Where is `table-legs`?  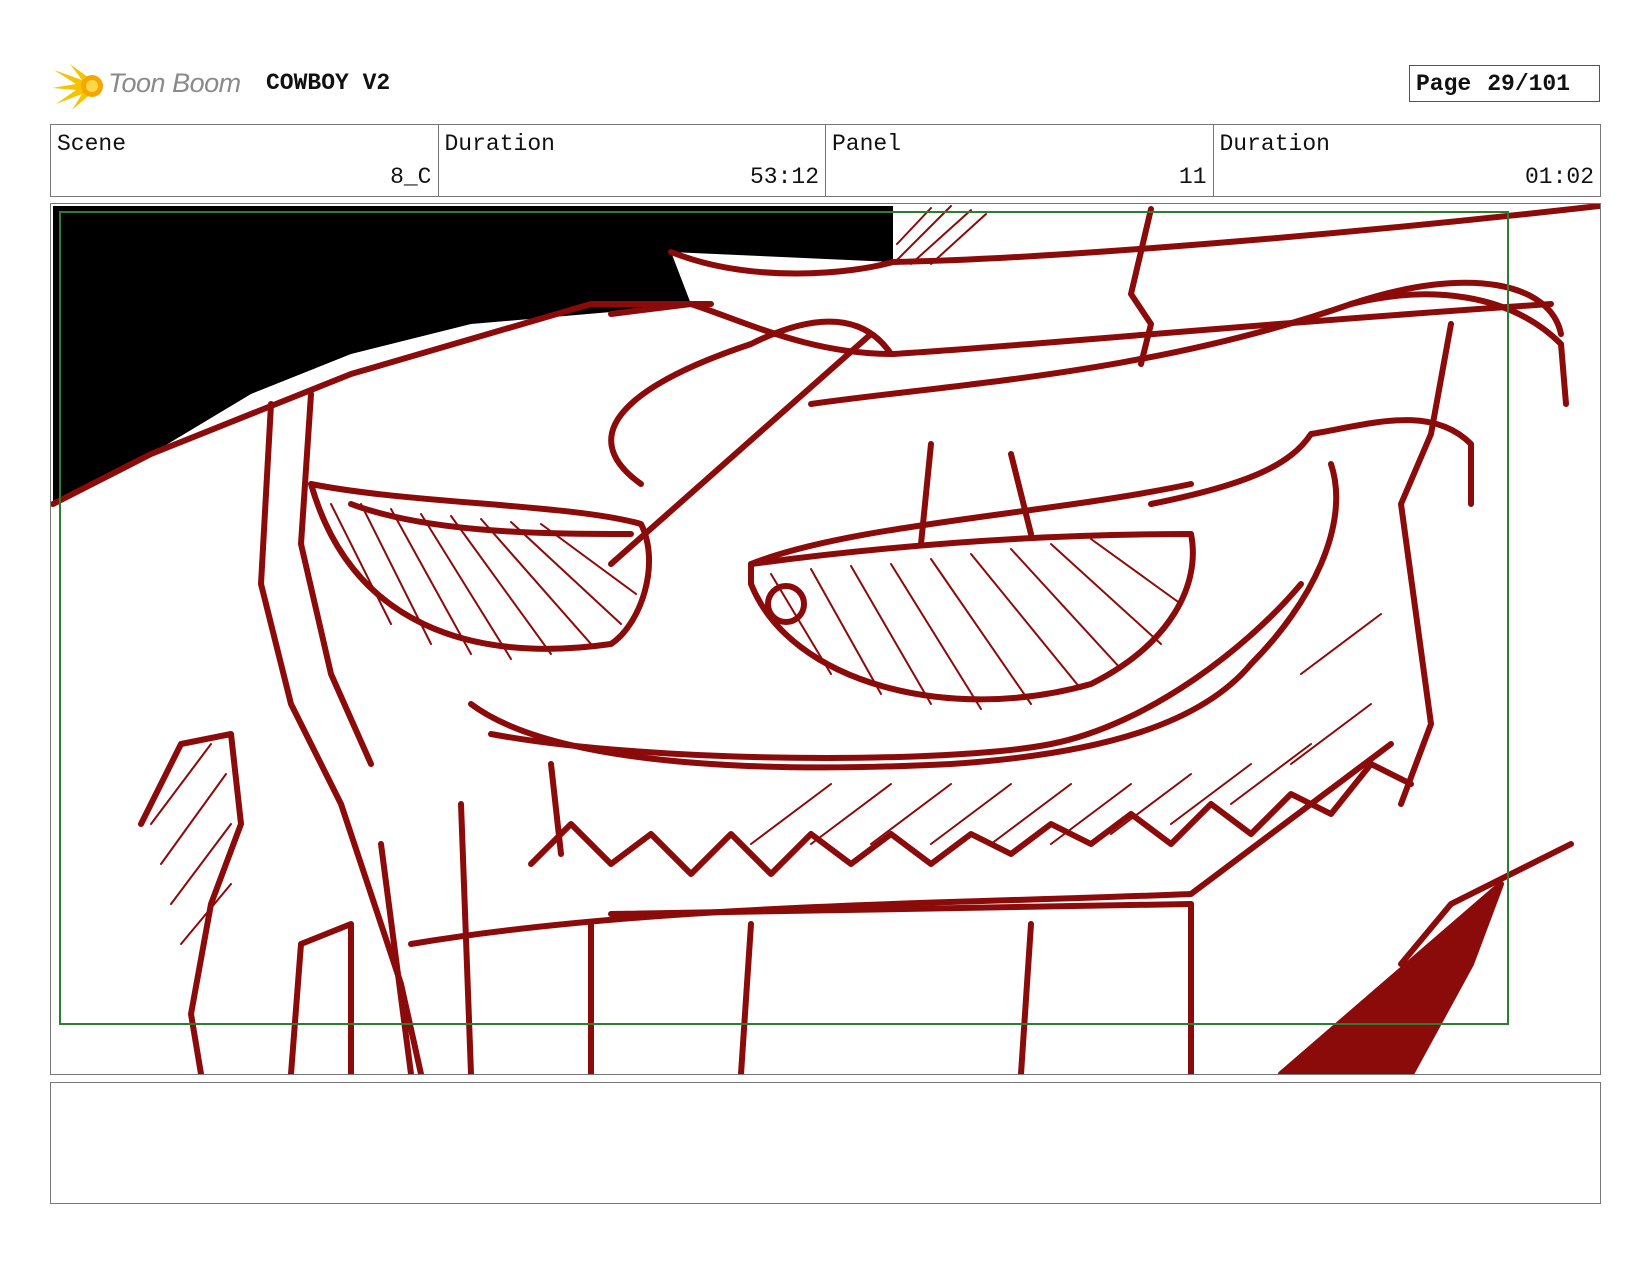
table-legs is located at coordinates (891, 987).